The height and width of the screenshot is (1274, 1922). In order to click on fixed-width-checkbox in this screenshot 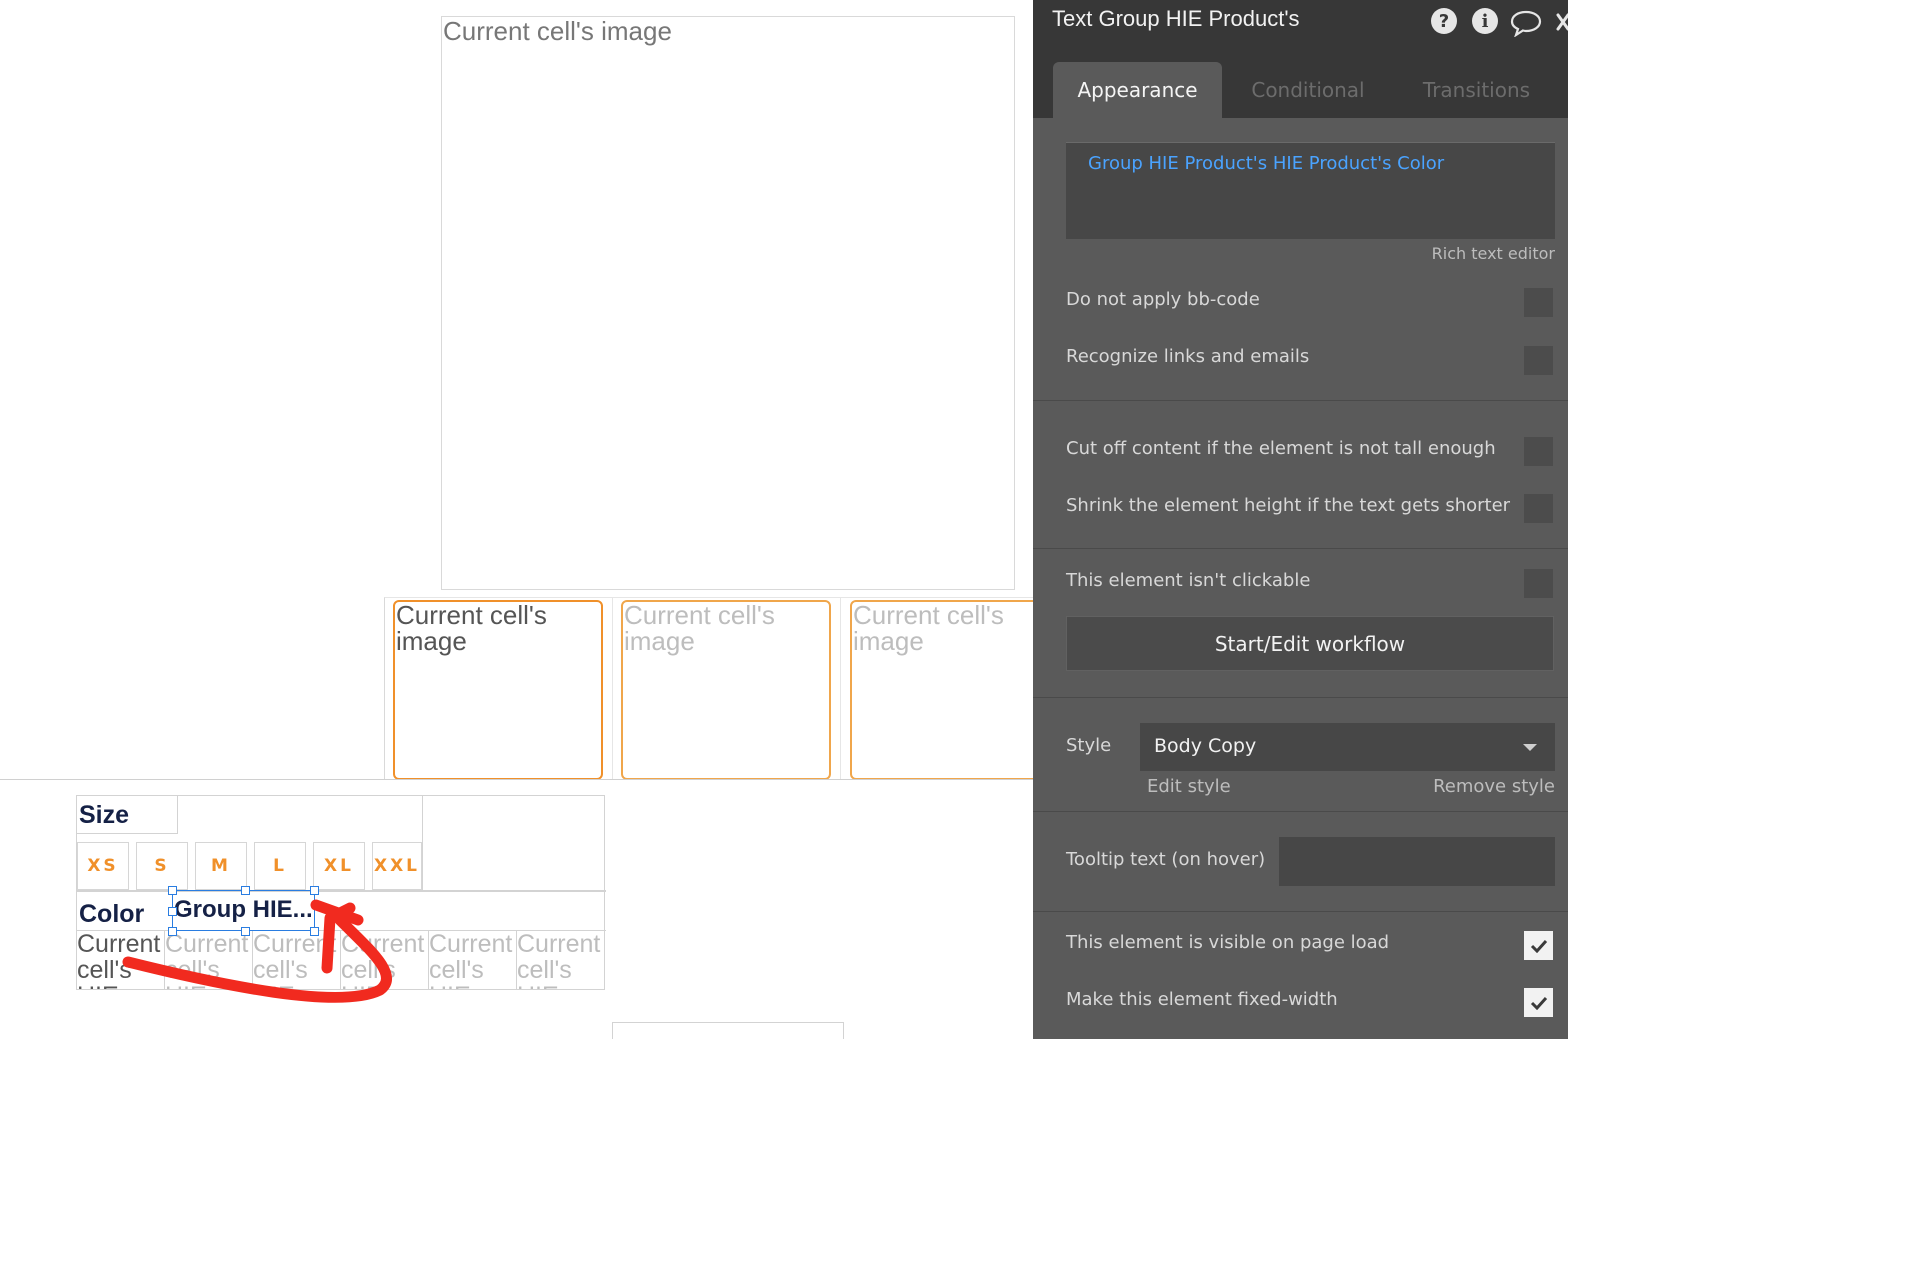, I will do `click(1538, 1002)`.